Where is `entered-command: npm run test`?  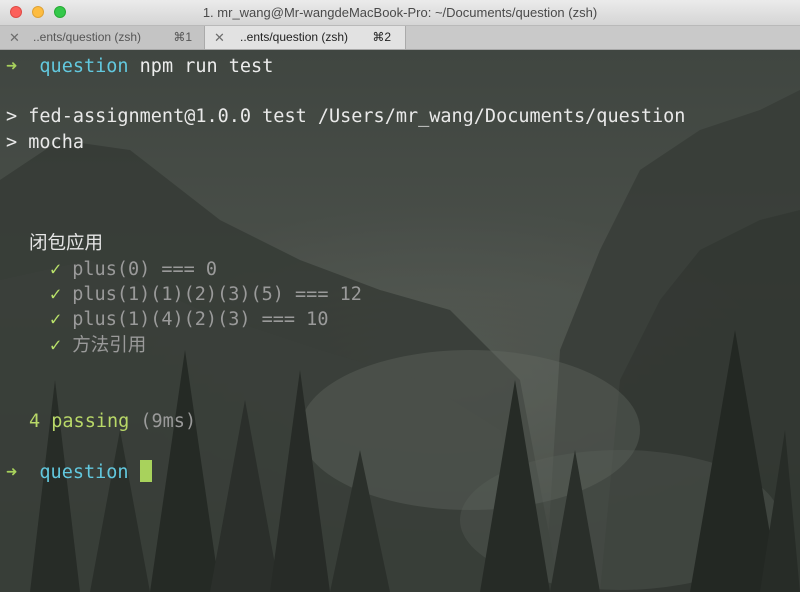 entered-command: npm run test is located at coordinates (206, 66).